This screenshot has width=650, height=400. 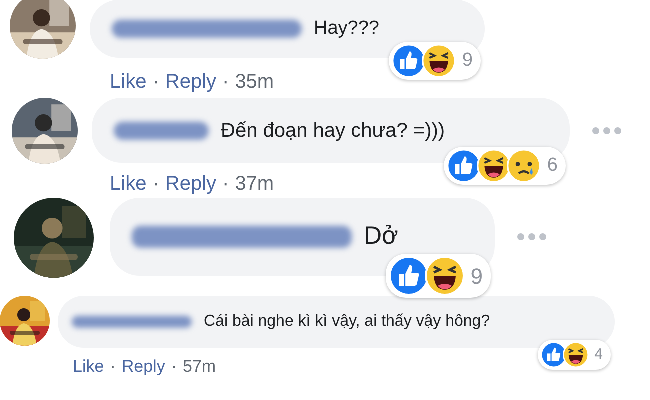 I want to click on comment-text: Dở, so click(x=381, y=236).